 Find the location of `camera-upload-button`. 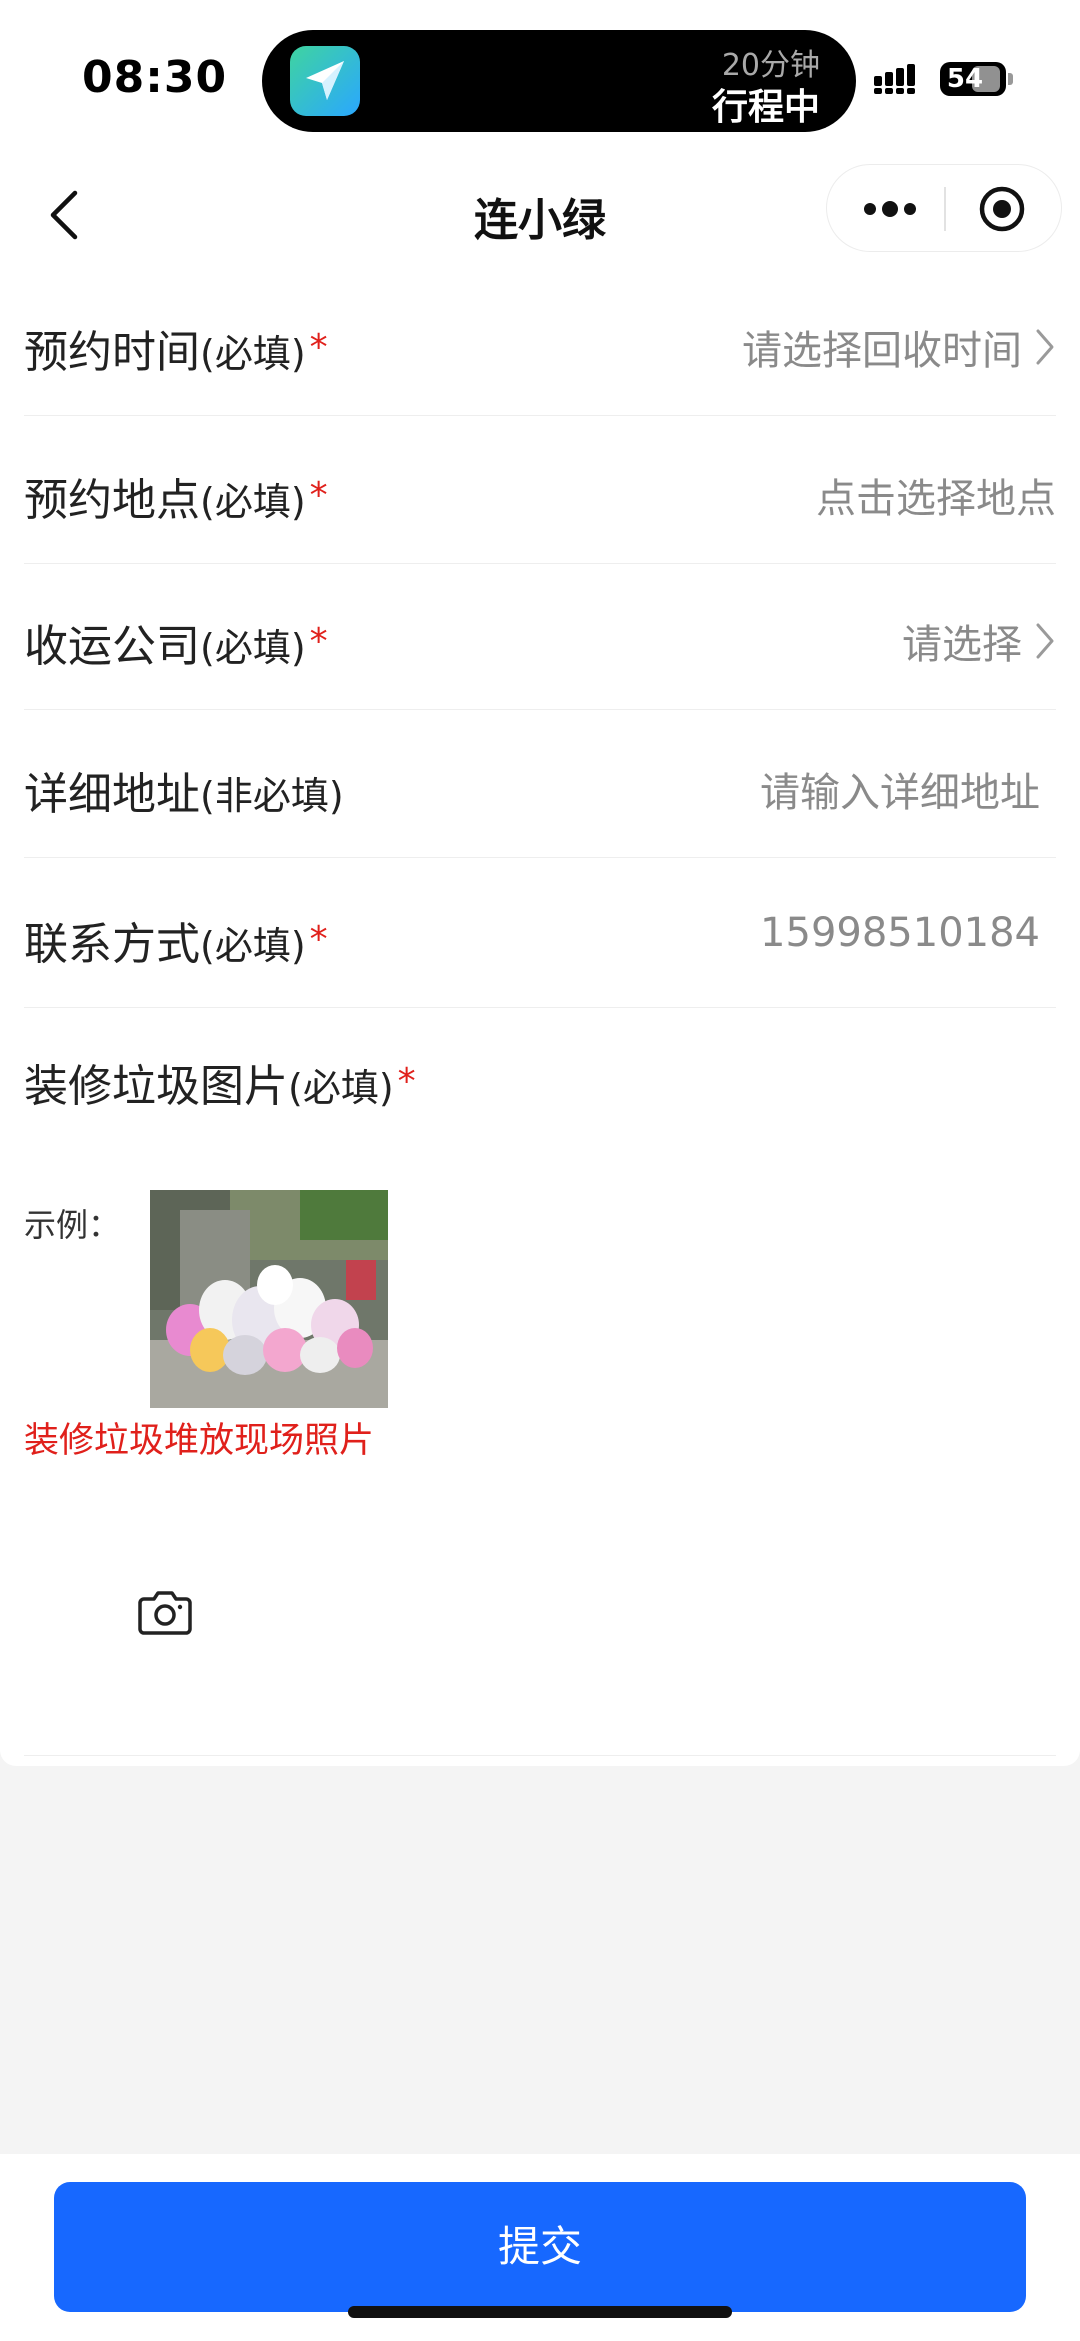

camera-upload-button is located at coordinates (165, 1612).